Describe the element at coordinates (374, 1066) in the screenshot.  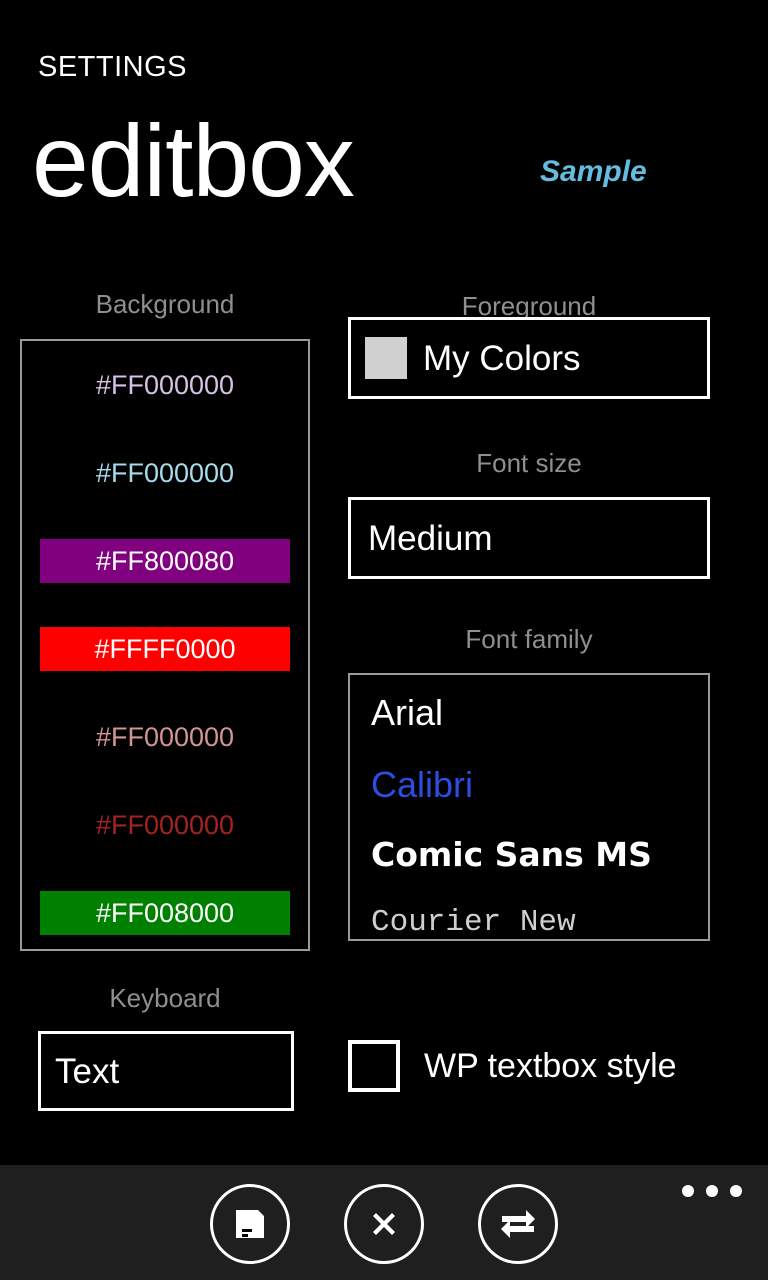
I see `wp-textbox-style-checkbox` at that location.